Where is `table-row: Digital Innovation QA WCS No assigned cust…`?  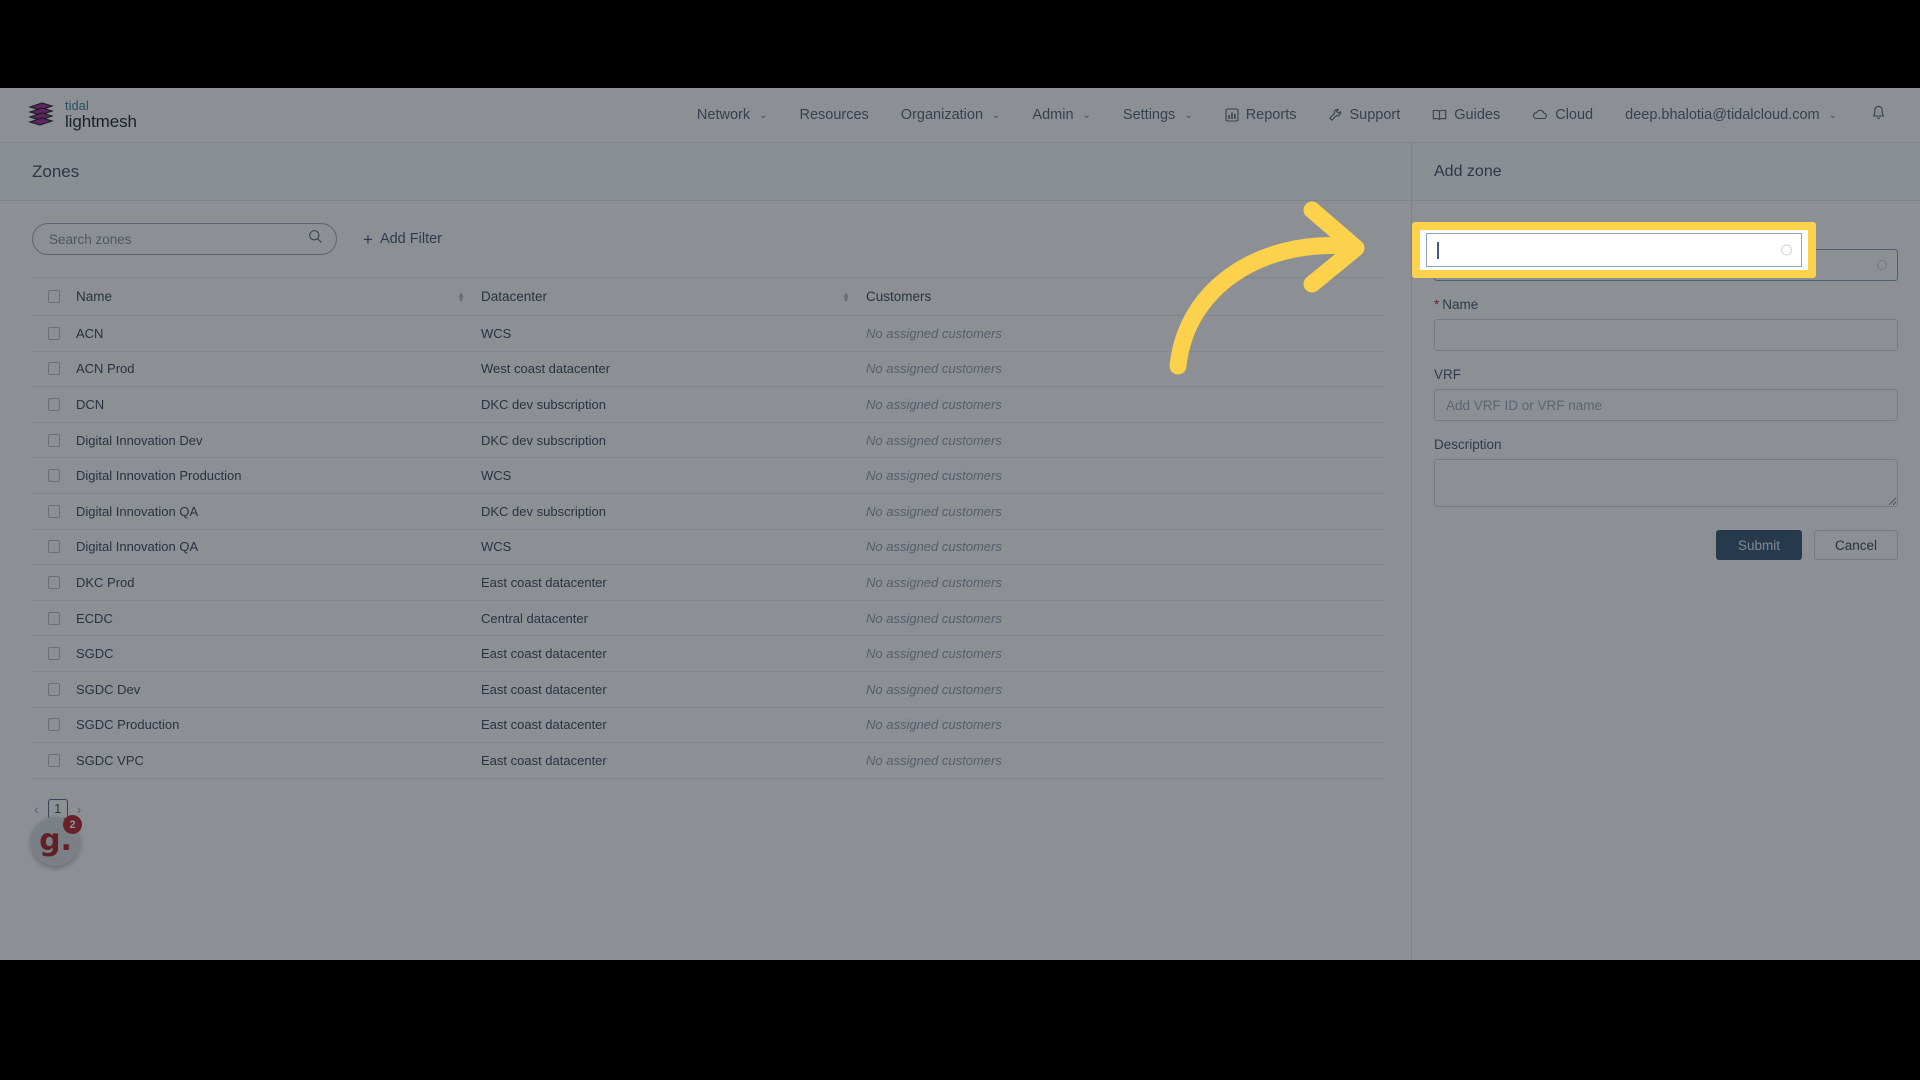 table-row: Digital Innovation QA WCS No assigned cust… is located at coordinates (708, 548).